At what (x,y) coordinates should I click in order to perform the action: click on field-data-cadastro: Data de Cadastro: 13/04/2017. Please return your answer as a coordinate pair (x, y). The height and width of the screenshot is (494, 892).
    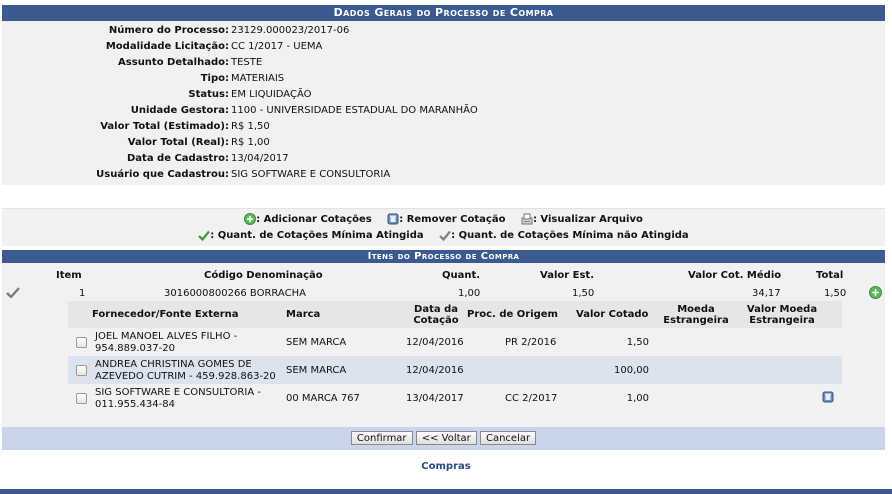
    Looking at the image, I should click on (207, 158).